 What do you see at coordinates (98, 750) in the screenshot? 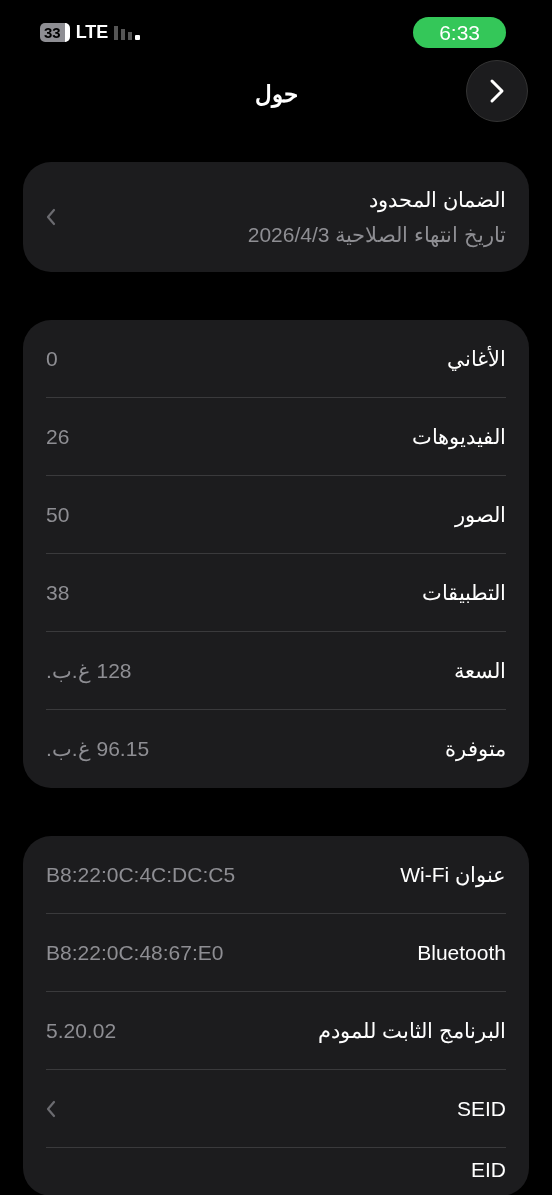
I see `row-value: 96.15 غ.ب.` at bounding box center [98, 750].